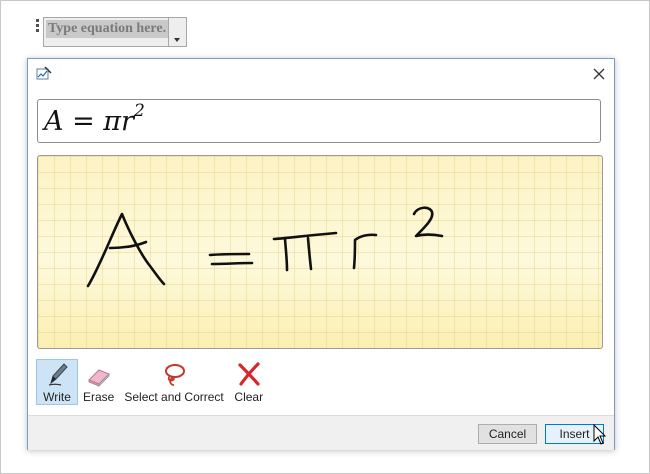 This screenshot has height=474, width=650. I want to click on close-icon, so click(599, 74).